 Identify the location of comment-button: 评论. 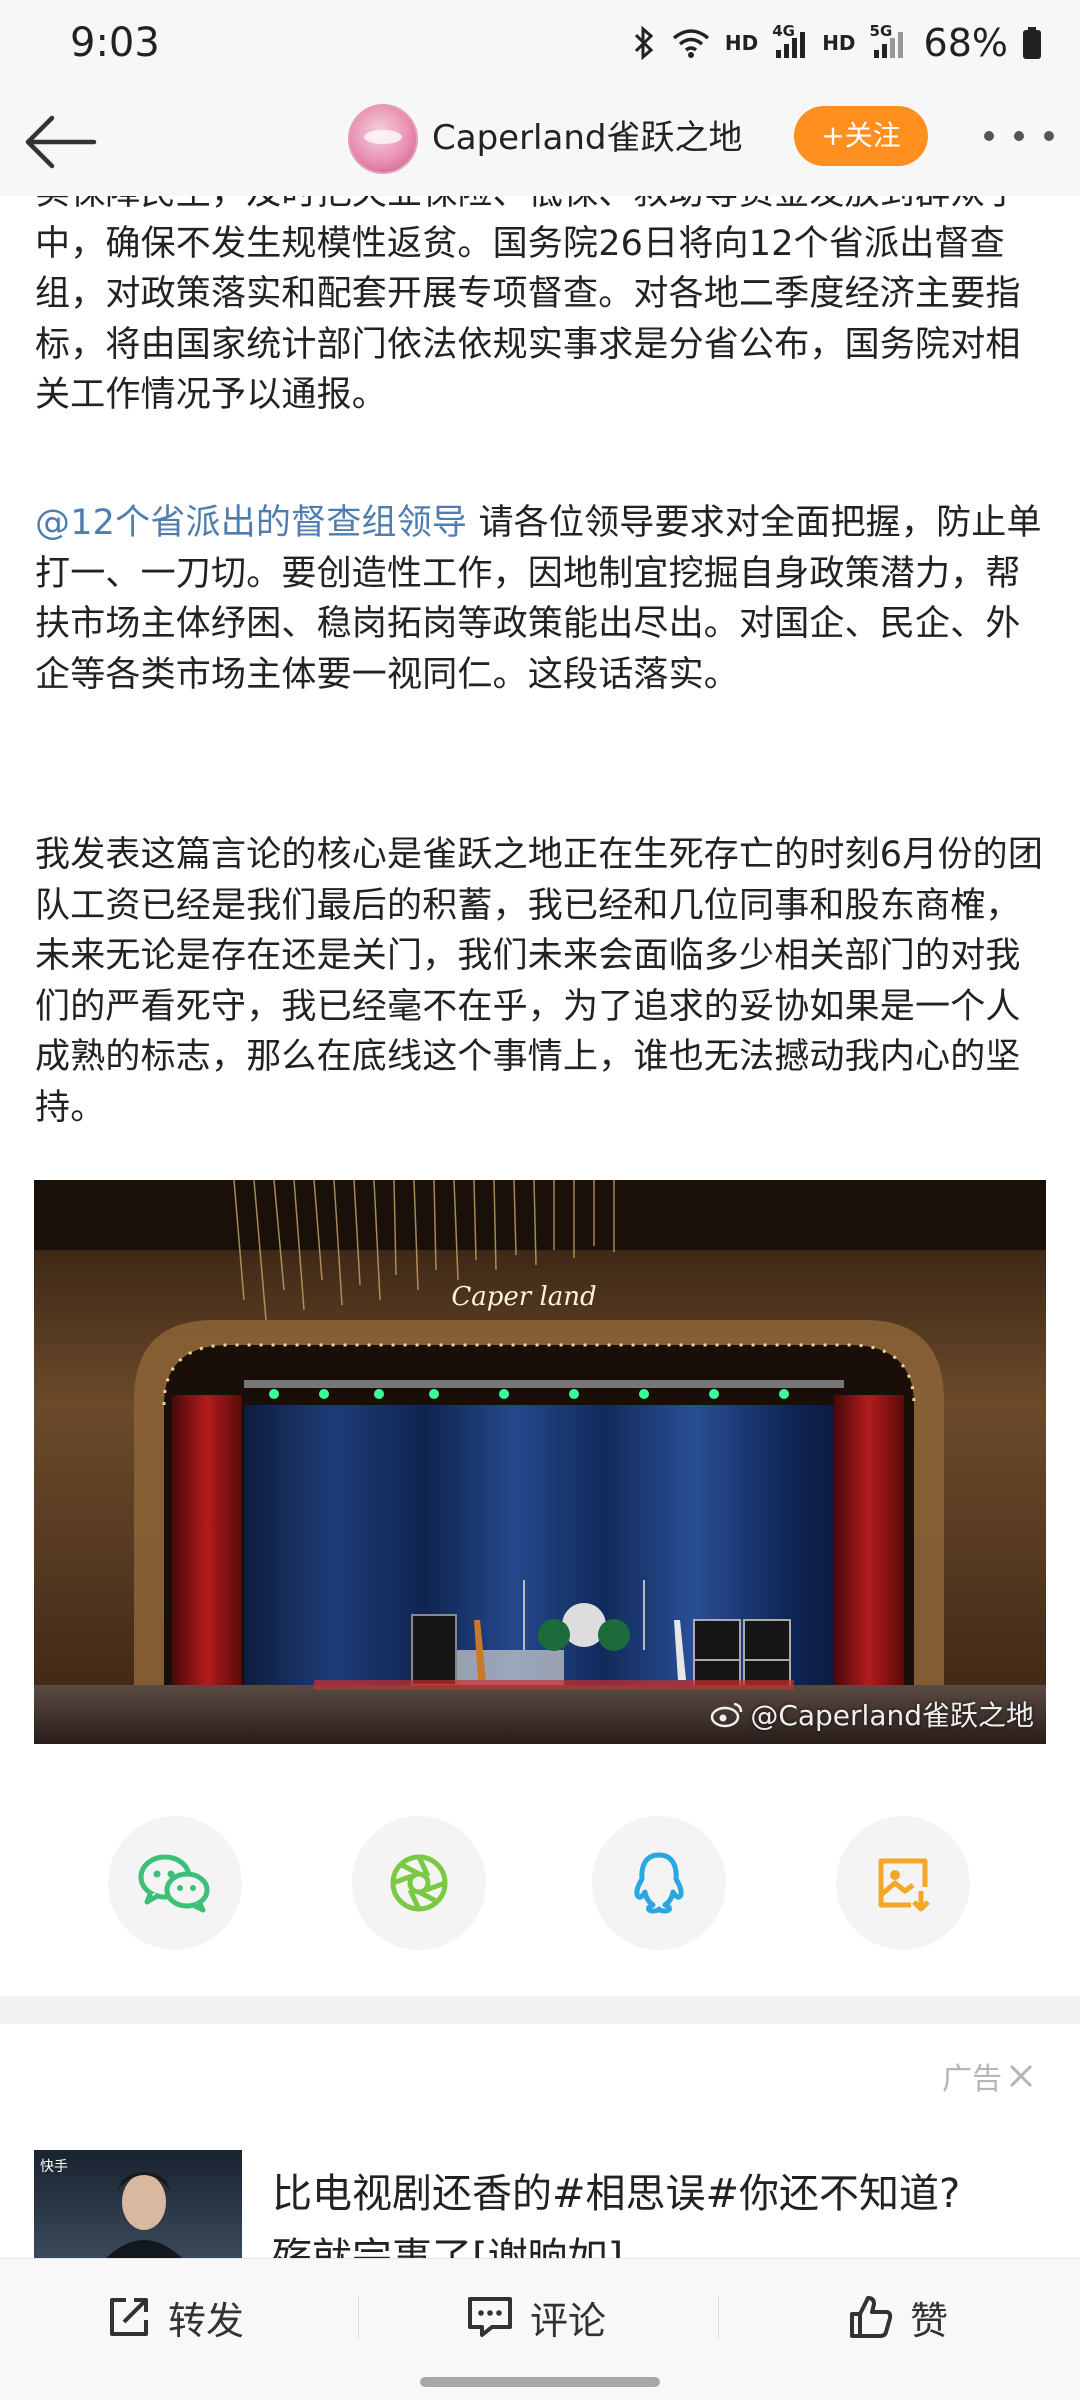
(536, 2317).